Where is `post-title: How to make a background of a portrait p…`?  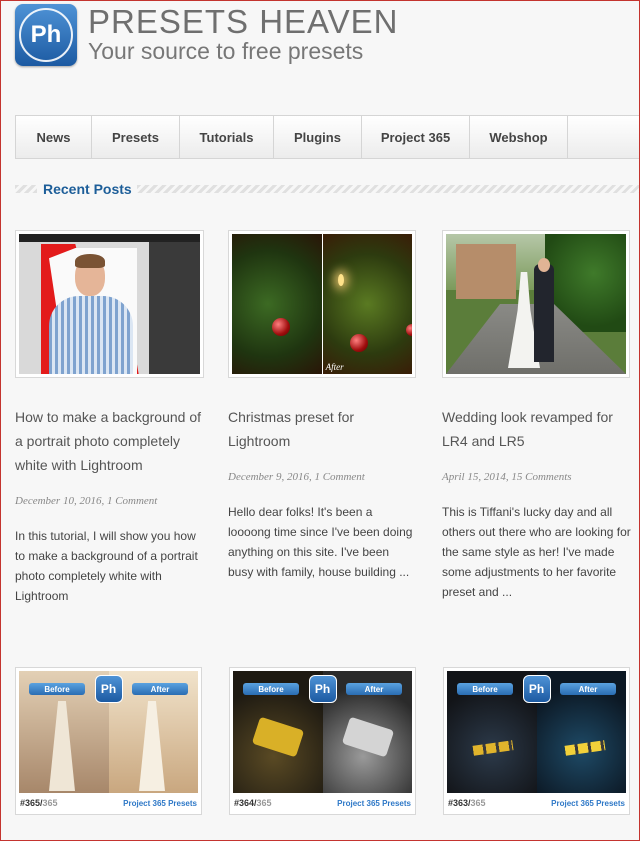 post-title: How to make a background of a portrait p… is located at coordinates (115, 441).